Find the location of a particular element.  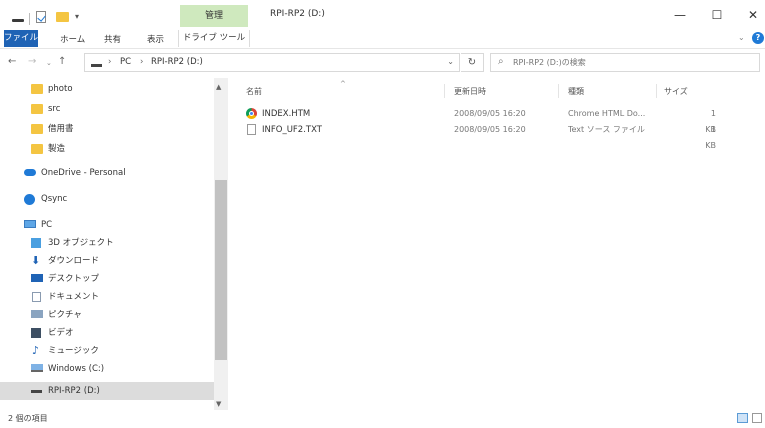

file-name: INDEX.HTM is located at coordinates (286, 114).